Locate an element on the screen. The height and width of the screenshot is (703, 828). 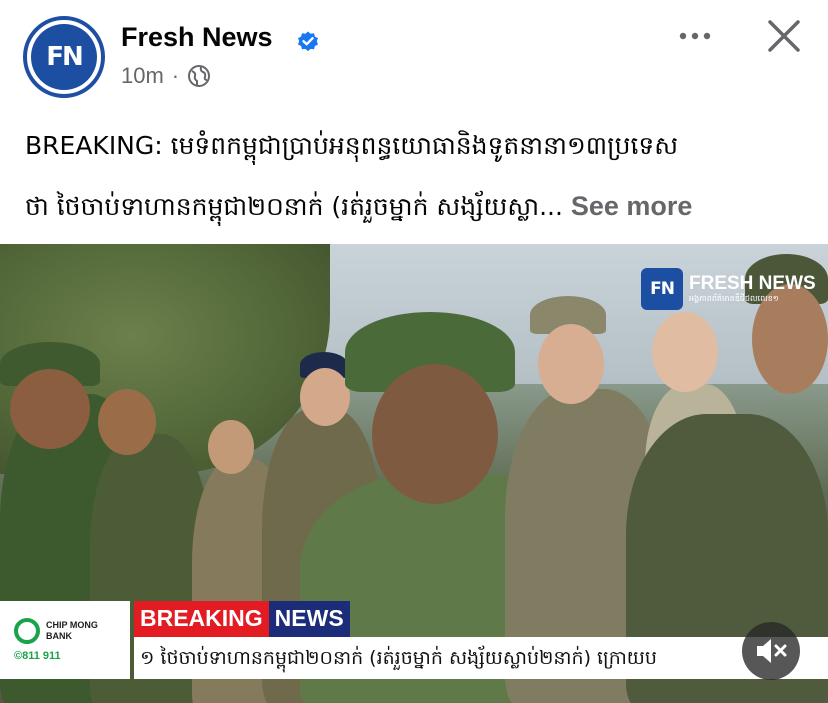
close-icon is located at coordinates (784, 36).